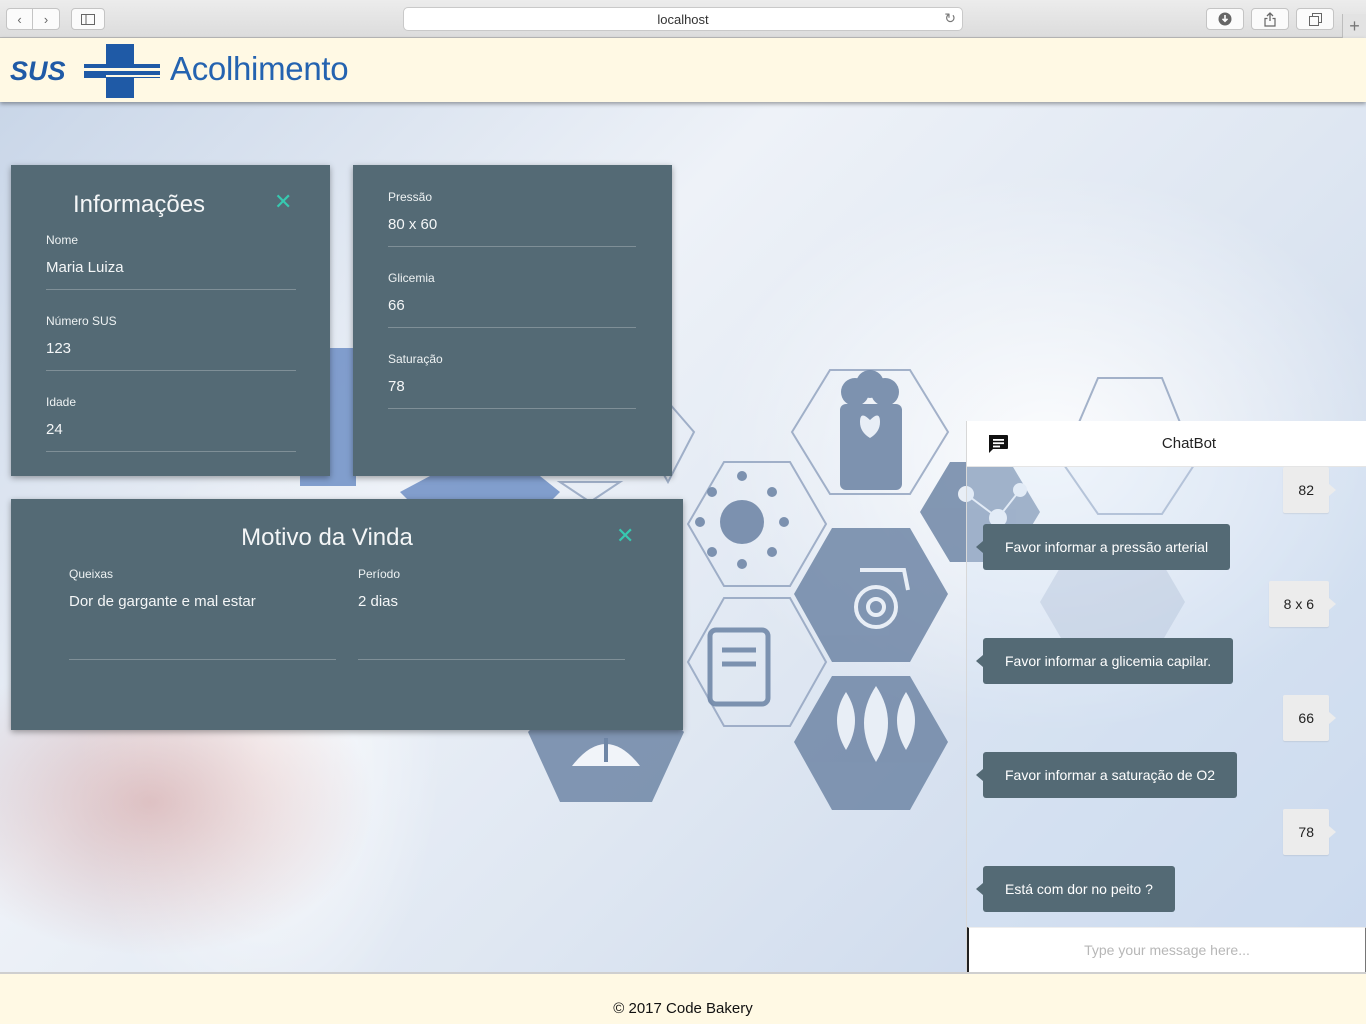 The height and width of the screenshot is (1024, 1366). I want to click on address-bar: localhost ↻, so click(683, 19).